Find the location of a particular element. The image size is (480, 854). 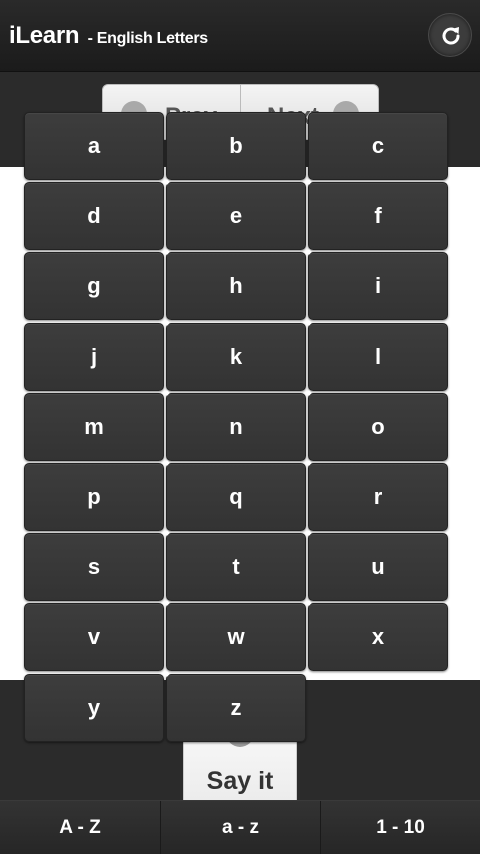

app-header: iLearn - English Letters is located at coordinates (240, 36).